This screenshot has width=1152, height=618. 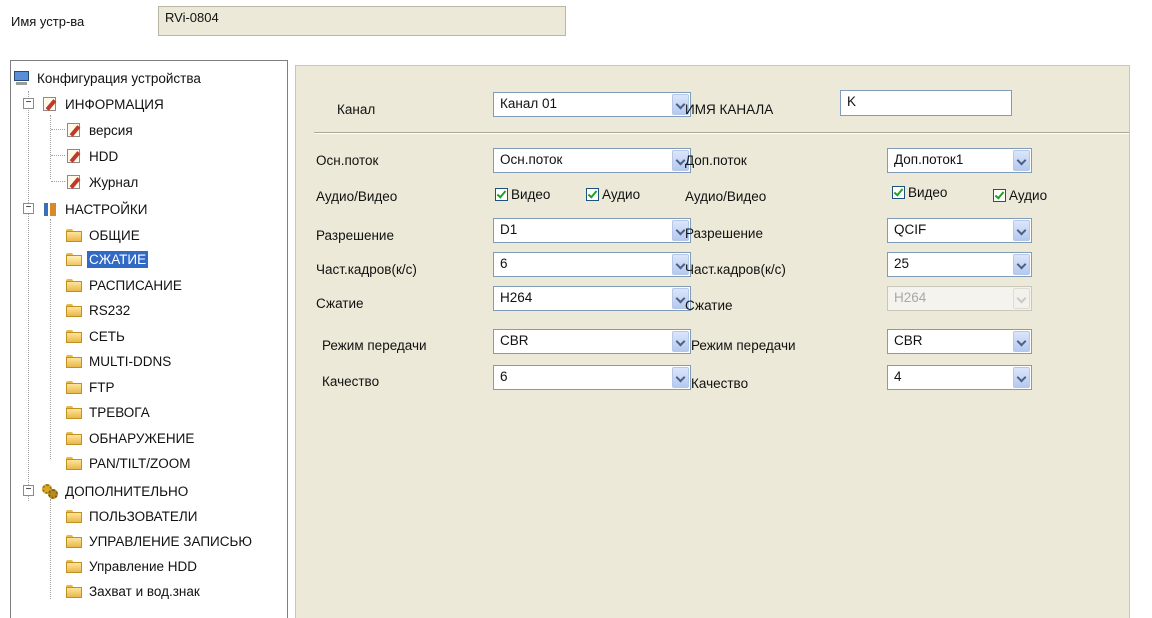 I want to click on tree-item-detection: ОБНАРУЖЕНИЕ, so click(x=130, y=438).